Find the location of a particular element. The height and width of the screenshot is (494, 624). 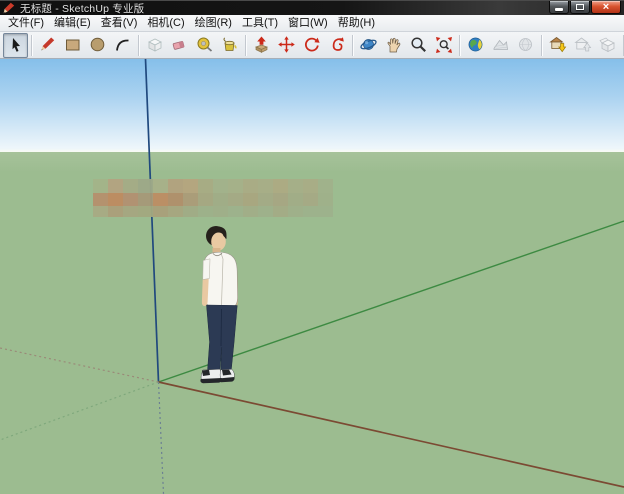

close-button: × is located at coordinates (606, 7).